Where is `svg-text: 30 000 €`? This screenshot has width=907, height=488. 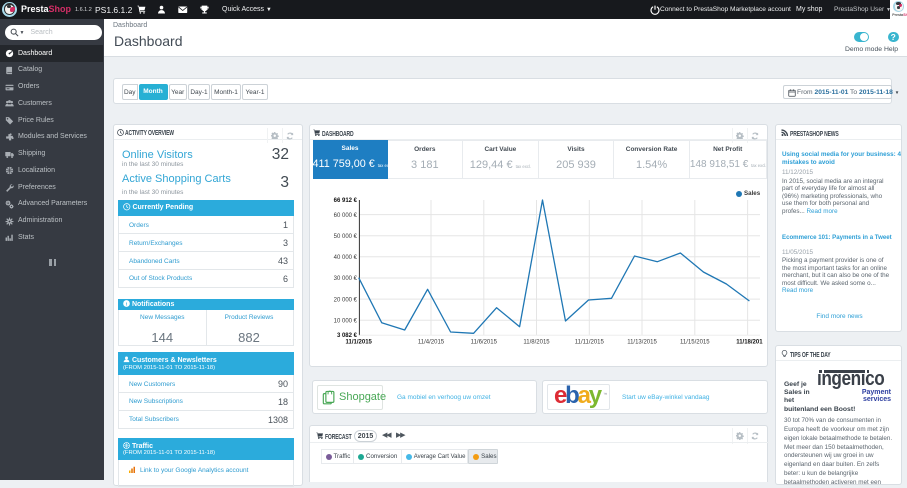 svg-text: 30 000 € is located at coordinates (346, 279).